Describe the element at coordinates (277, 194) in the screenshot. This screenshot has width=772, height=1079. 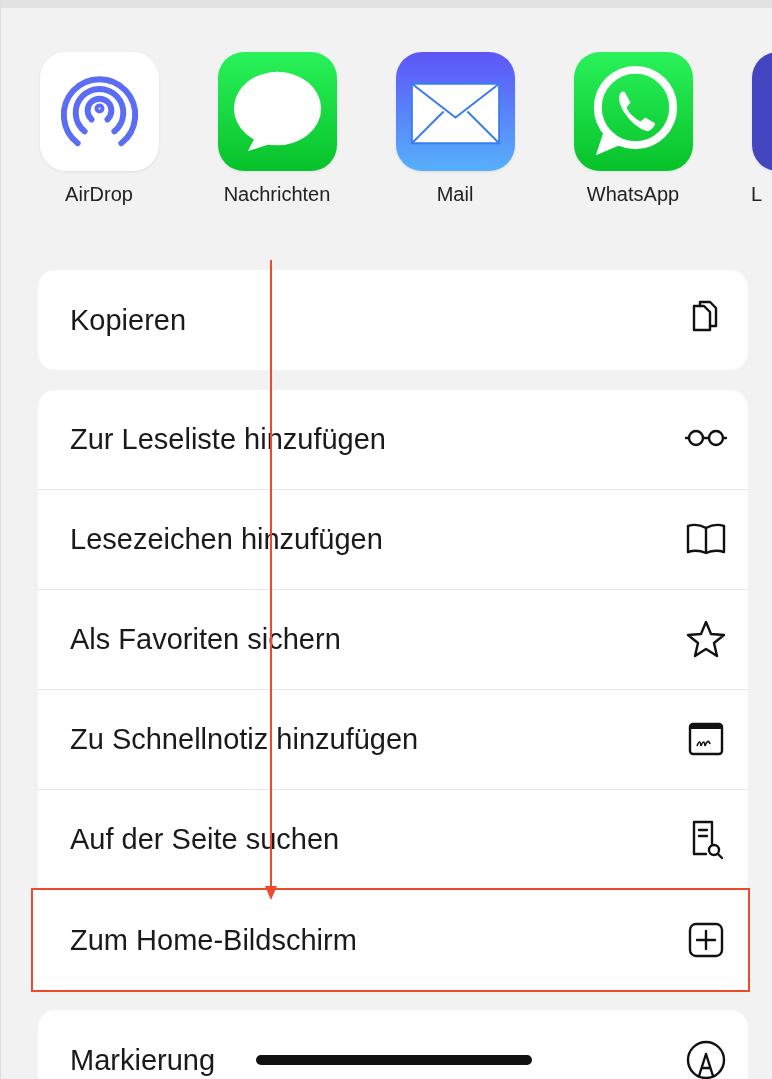
I see `app-label: Nachrichten` at that location.